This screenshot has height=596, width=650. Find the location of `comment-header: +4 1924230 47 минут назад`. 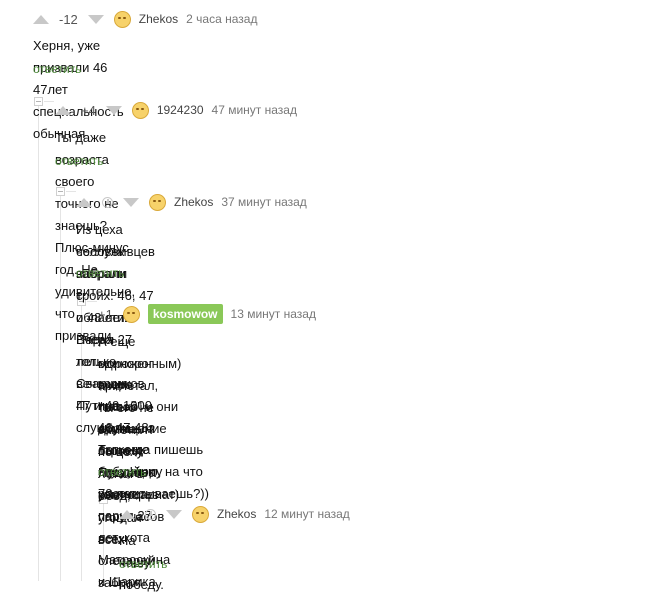

comment-header: +4 1924230 47 минут назад is located at coordinates (176, 110).